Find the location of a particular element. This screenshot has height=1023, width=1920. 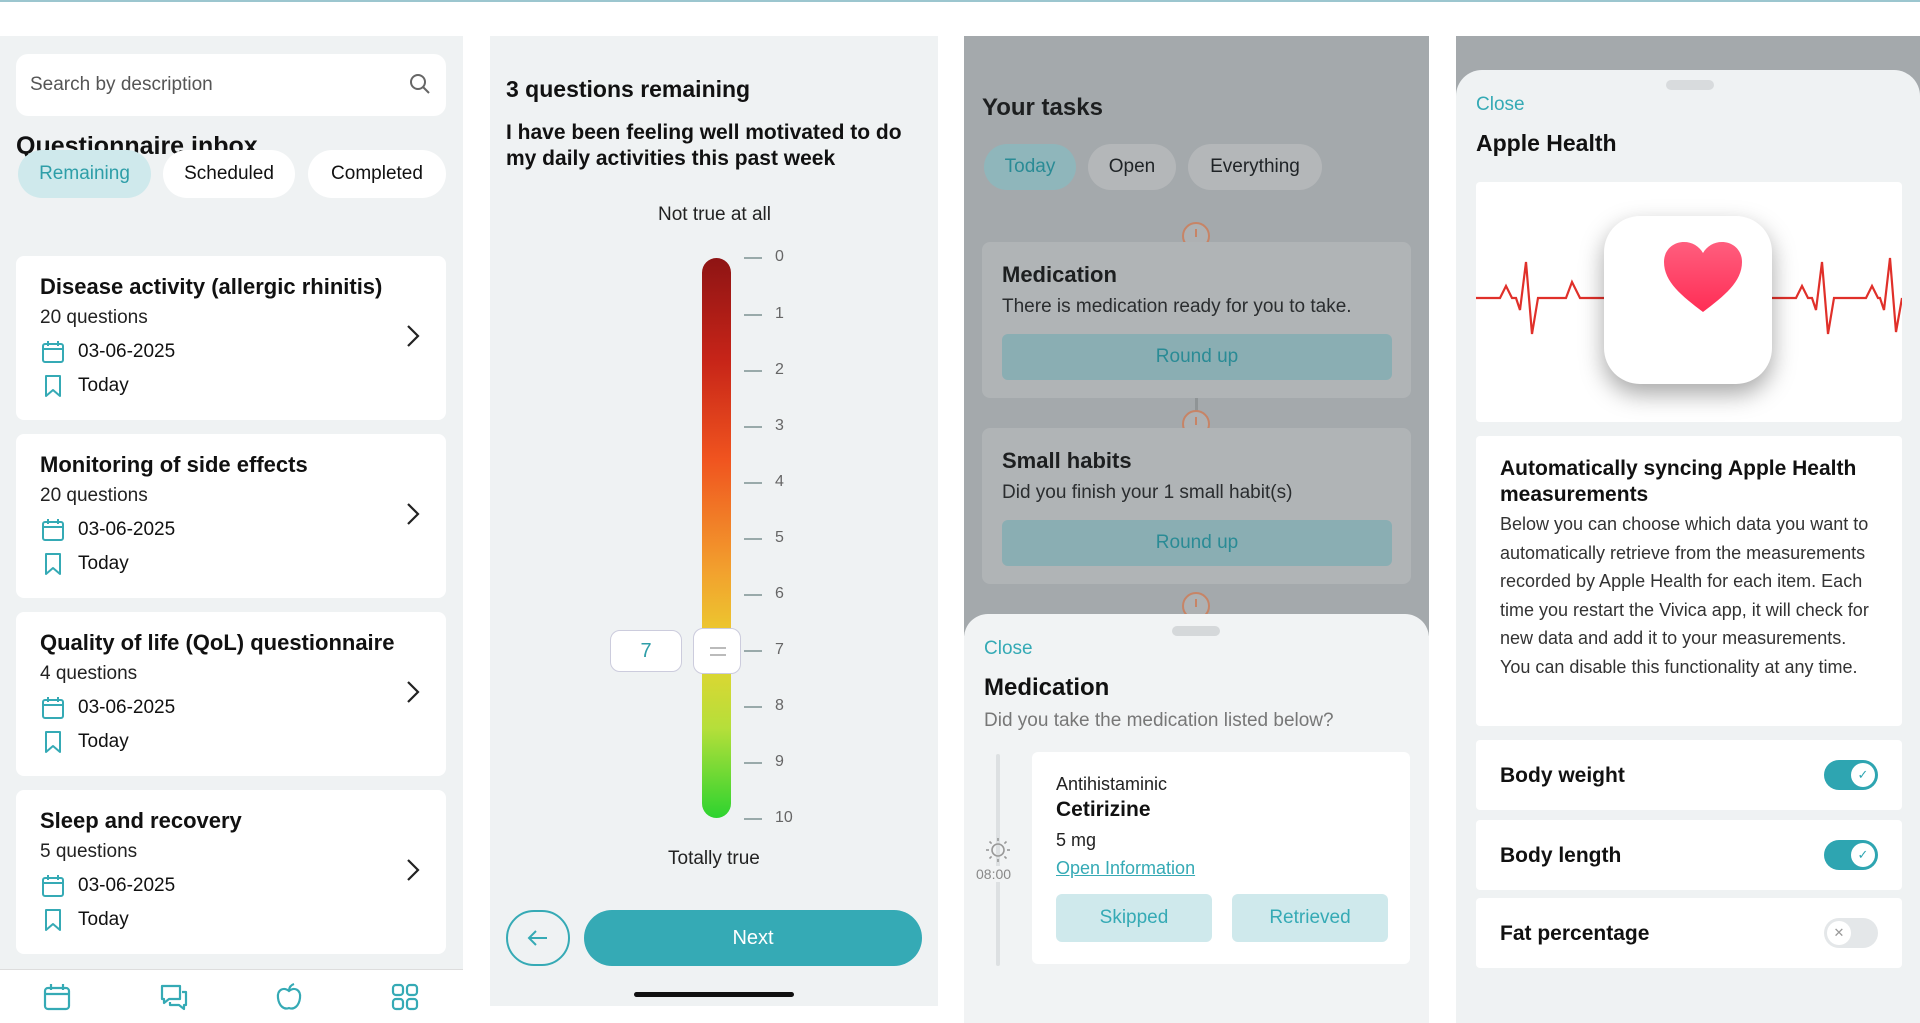

scale-number: 1 is located at coordinates (779, 313).